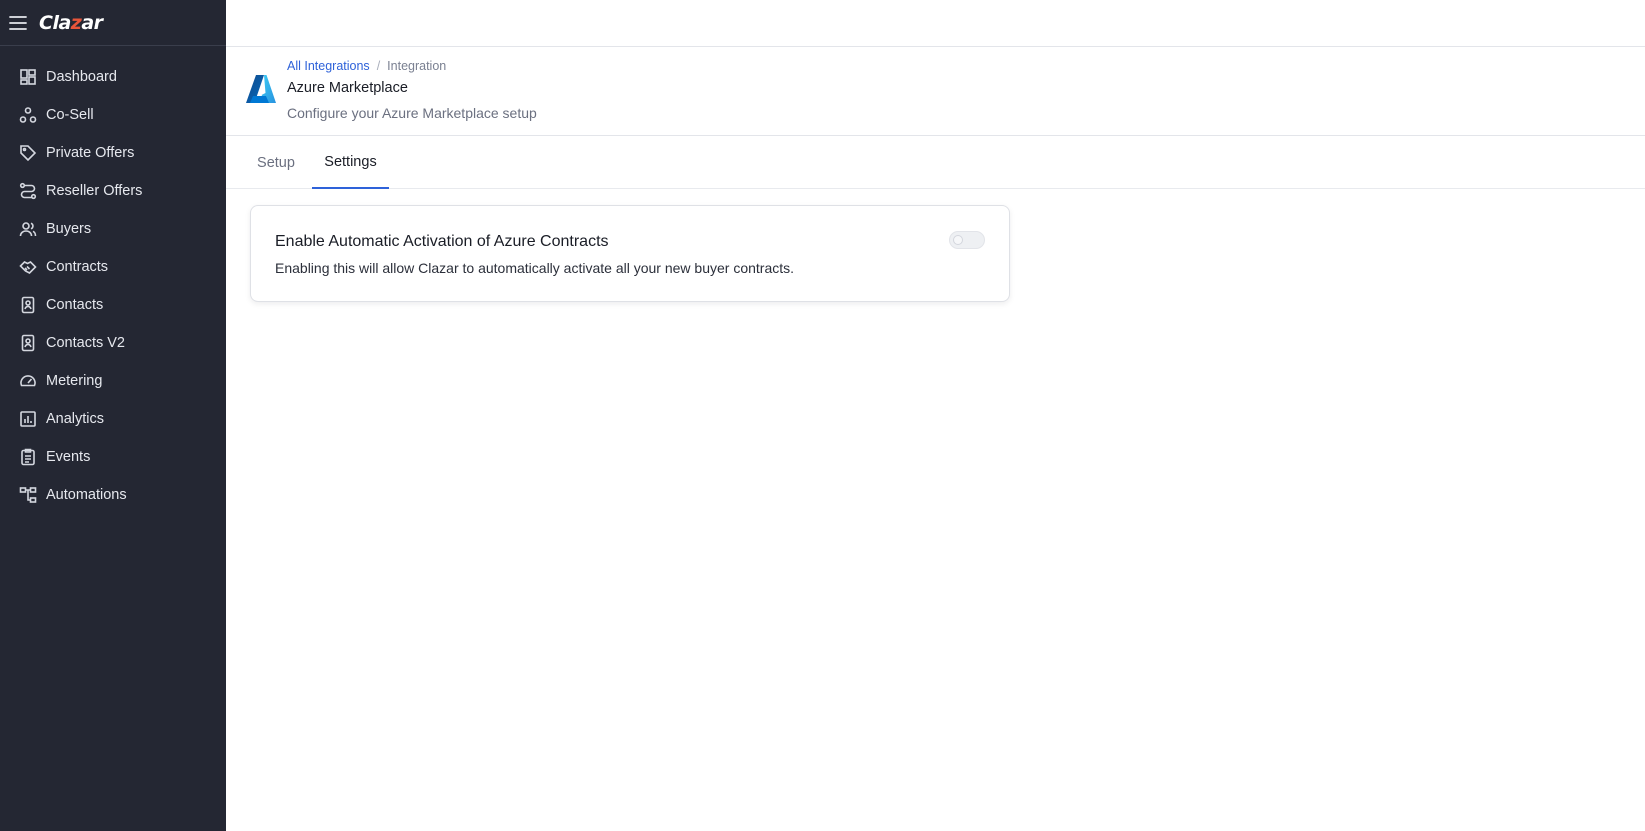 The height and width of the screenshot is (831, 1645). Describe the element at coordinates (28, 419) in the screenshot. I see `bar-chart-icon` at that location.